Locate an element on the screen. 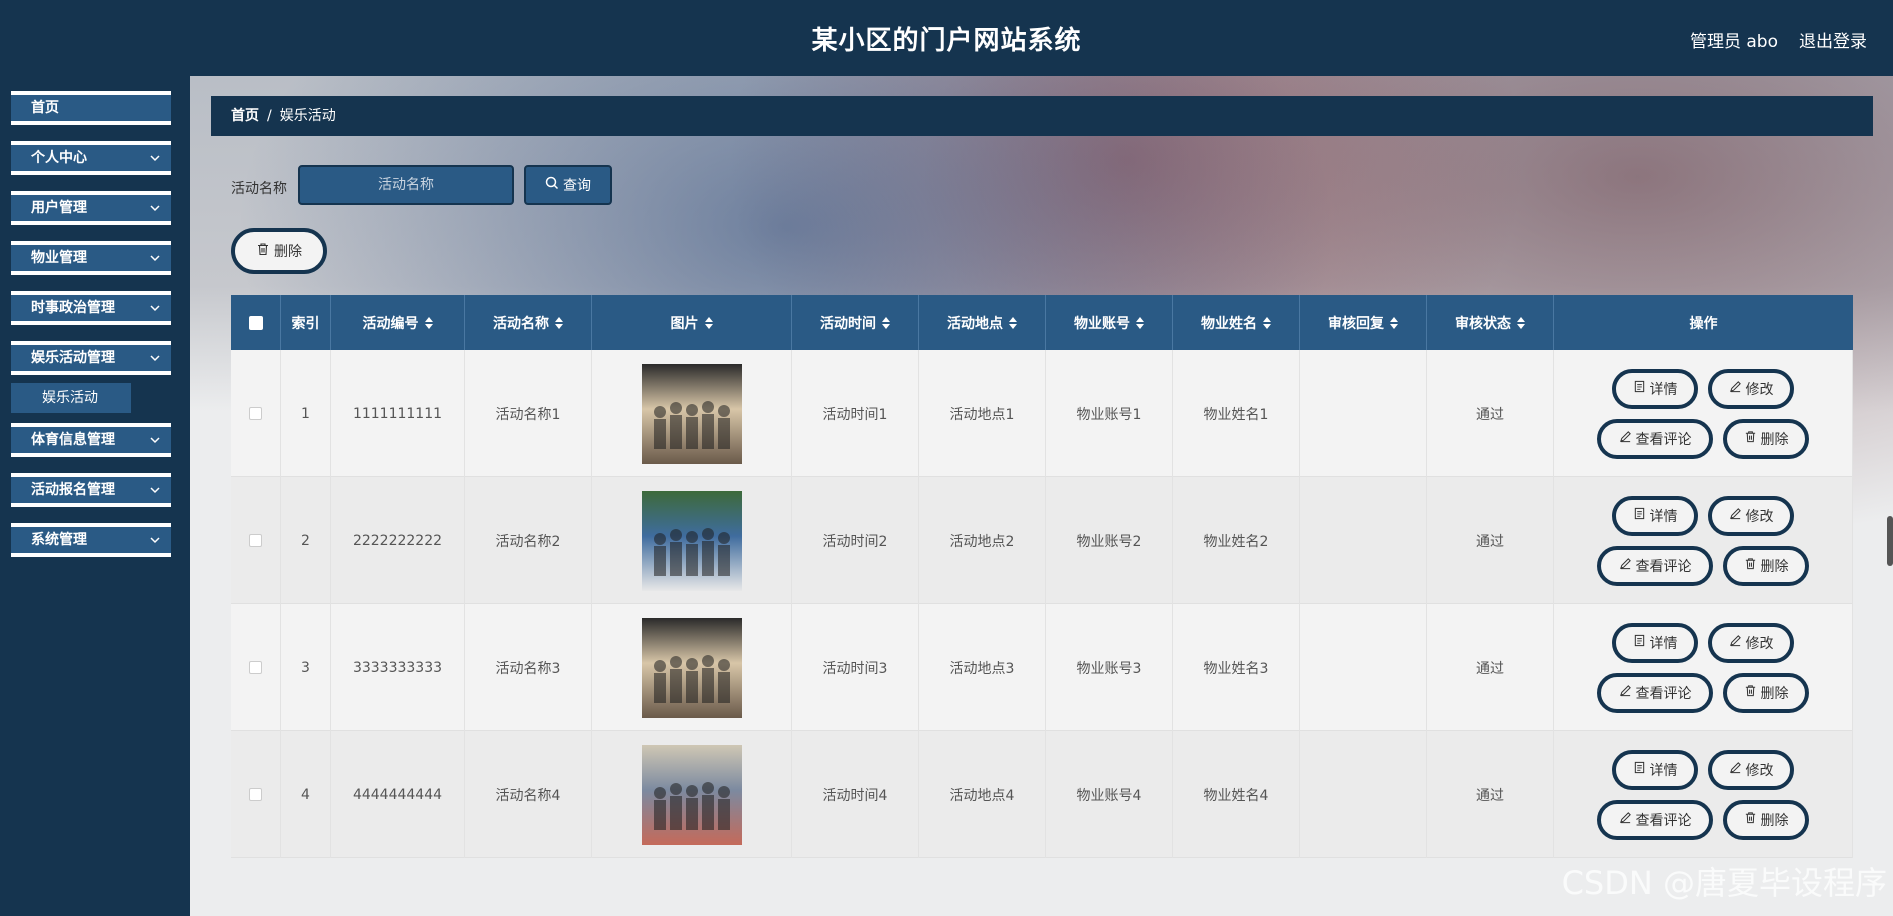 The width and height of the screenshot is (1893, 916). select-all-checkbox-cell is located at coordinates (256, 322).